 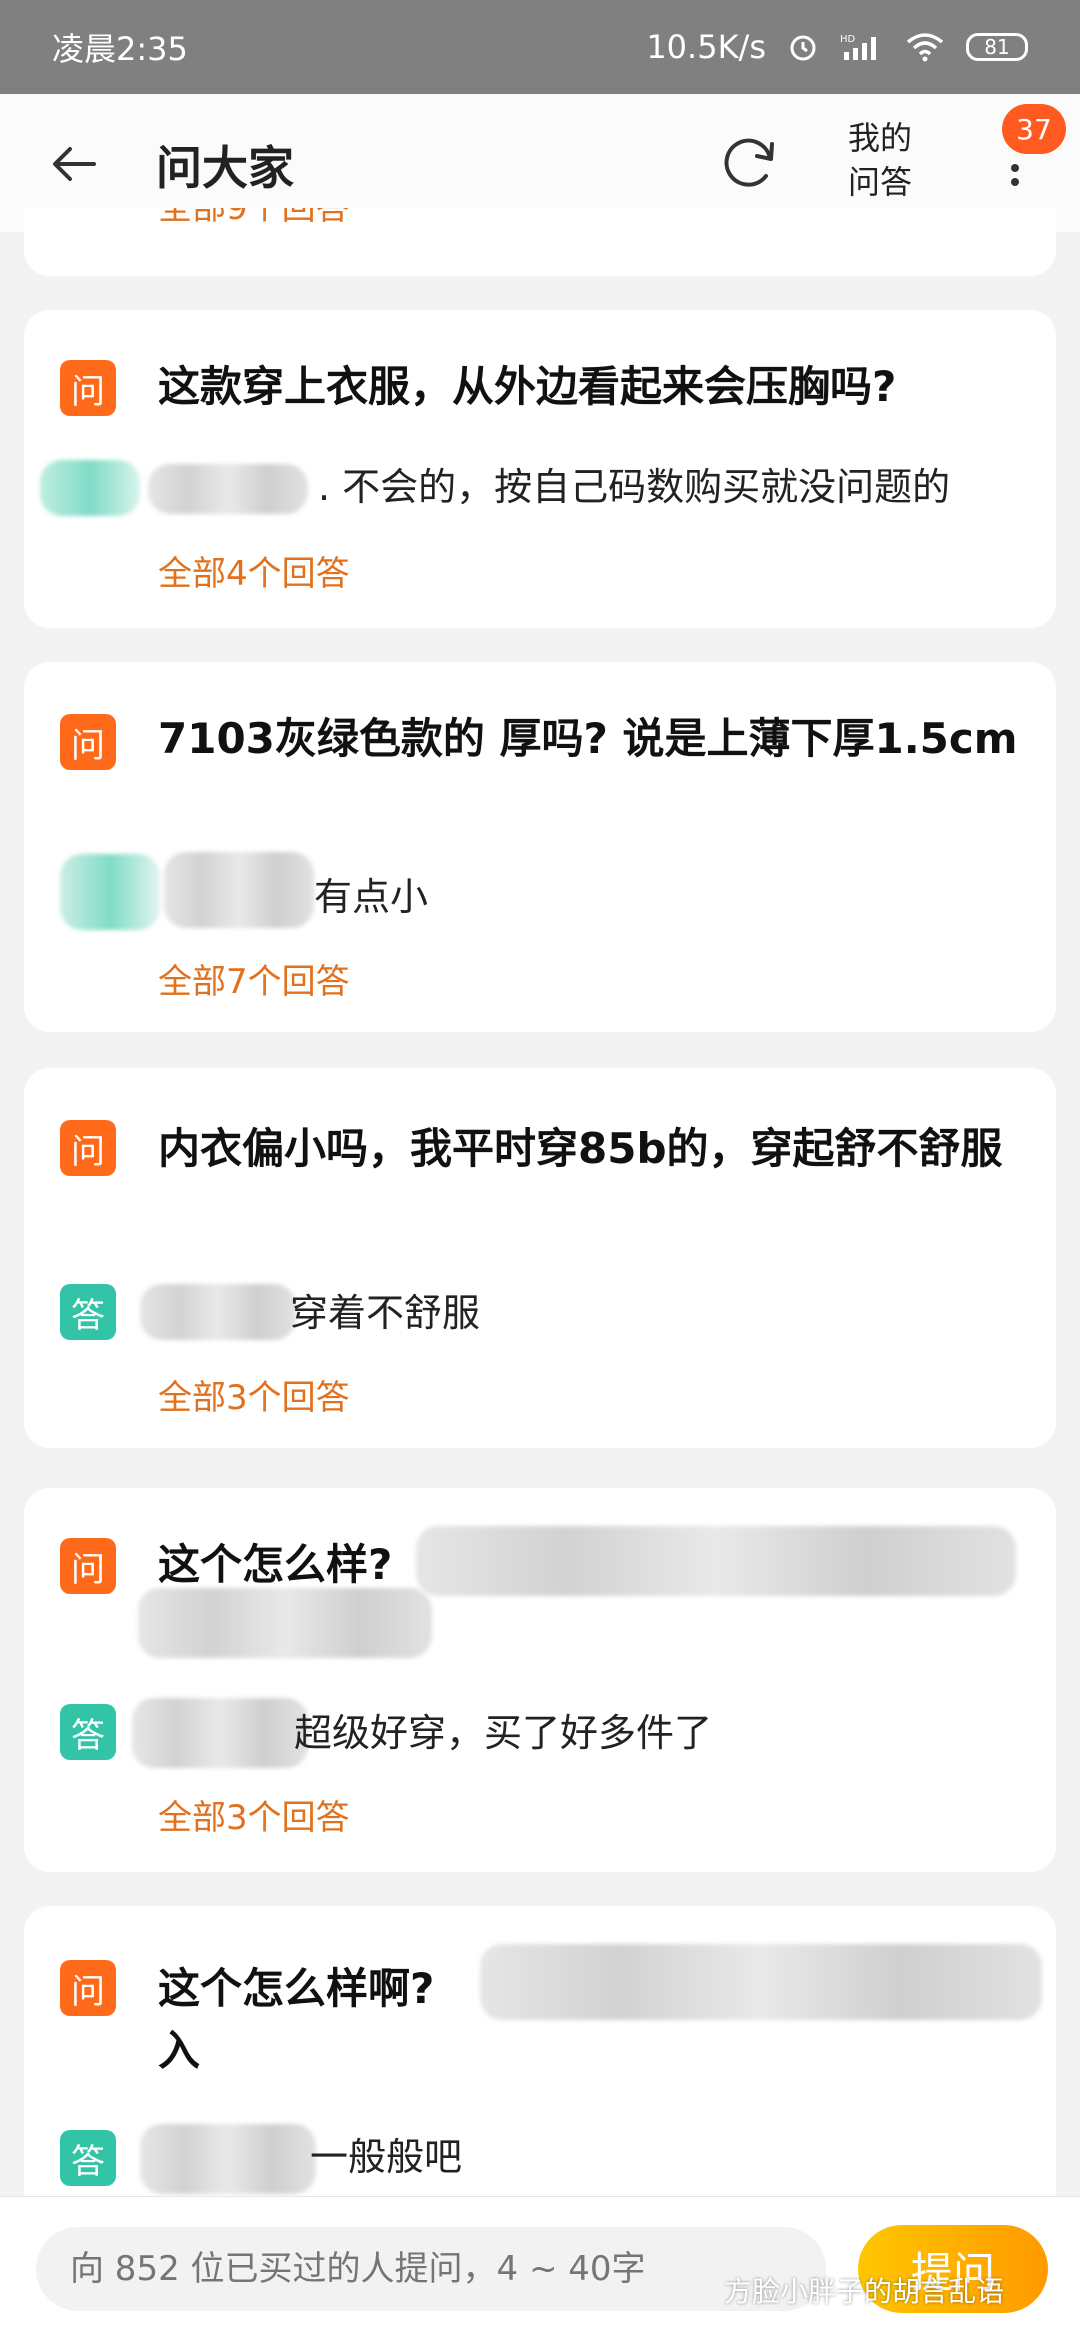 What do you see at coordinates (540, 242) in the screenshot?
I see `qa-card-previous: 全部9个回答` at bounding box center [540, 242].